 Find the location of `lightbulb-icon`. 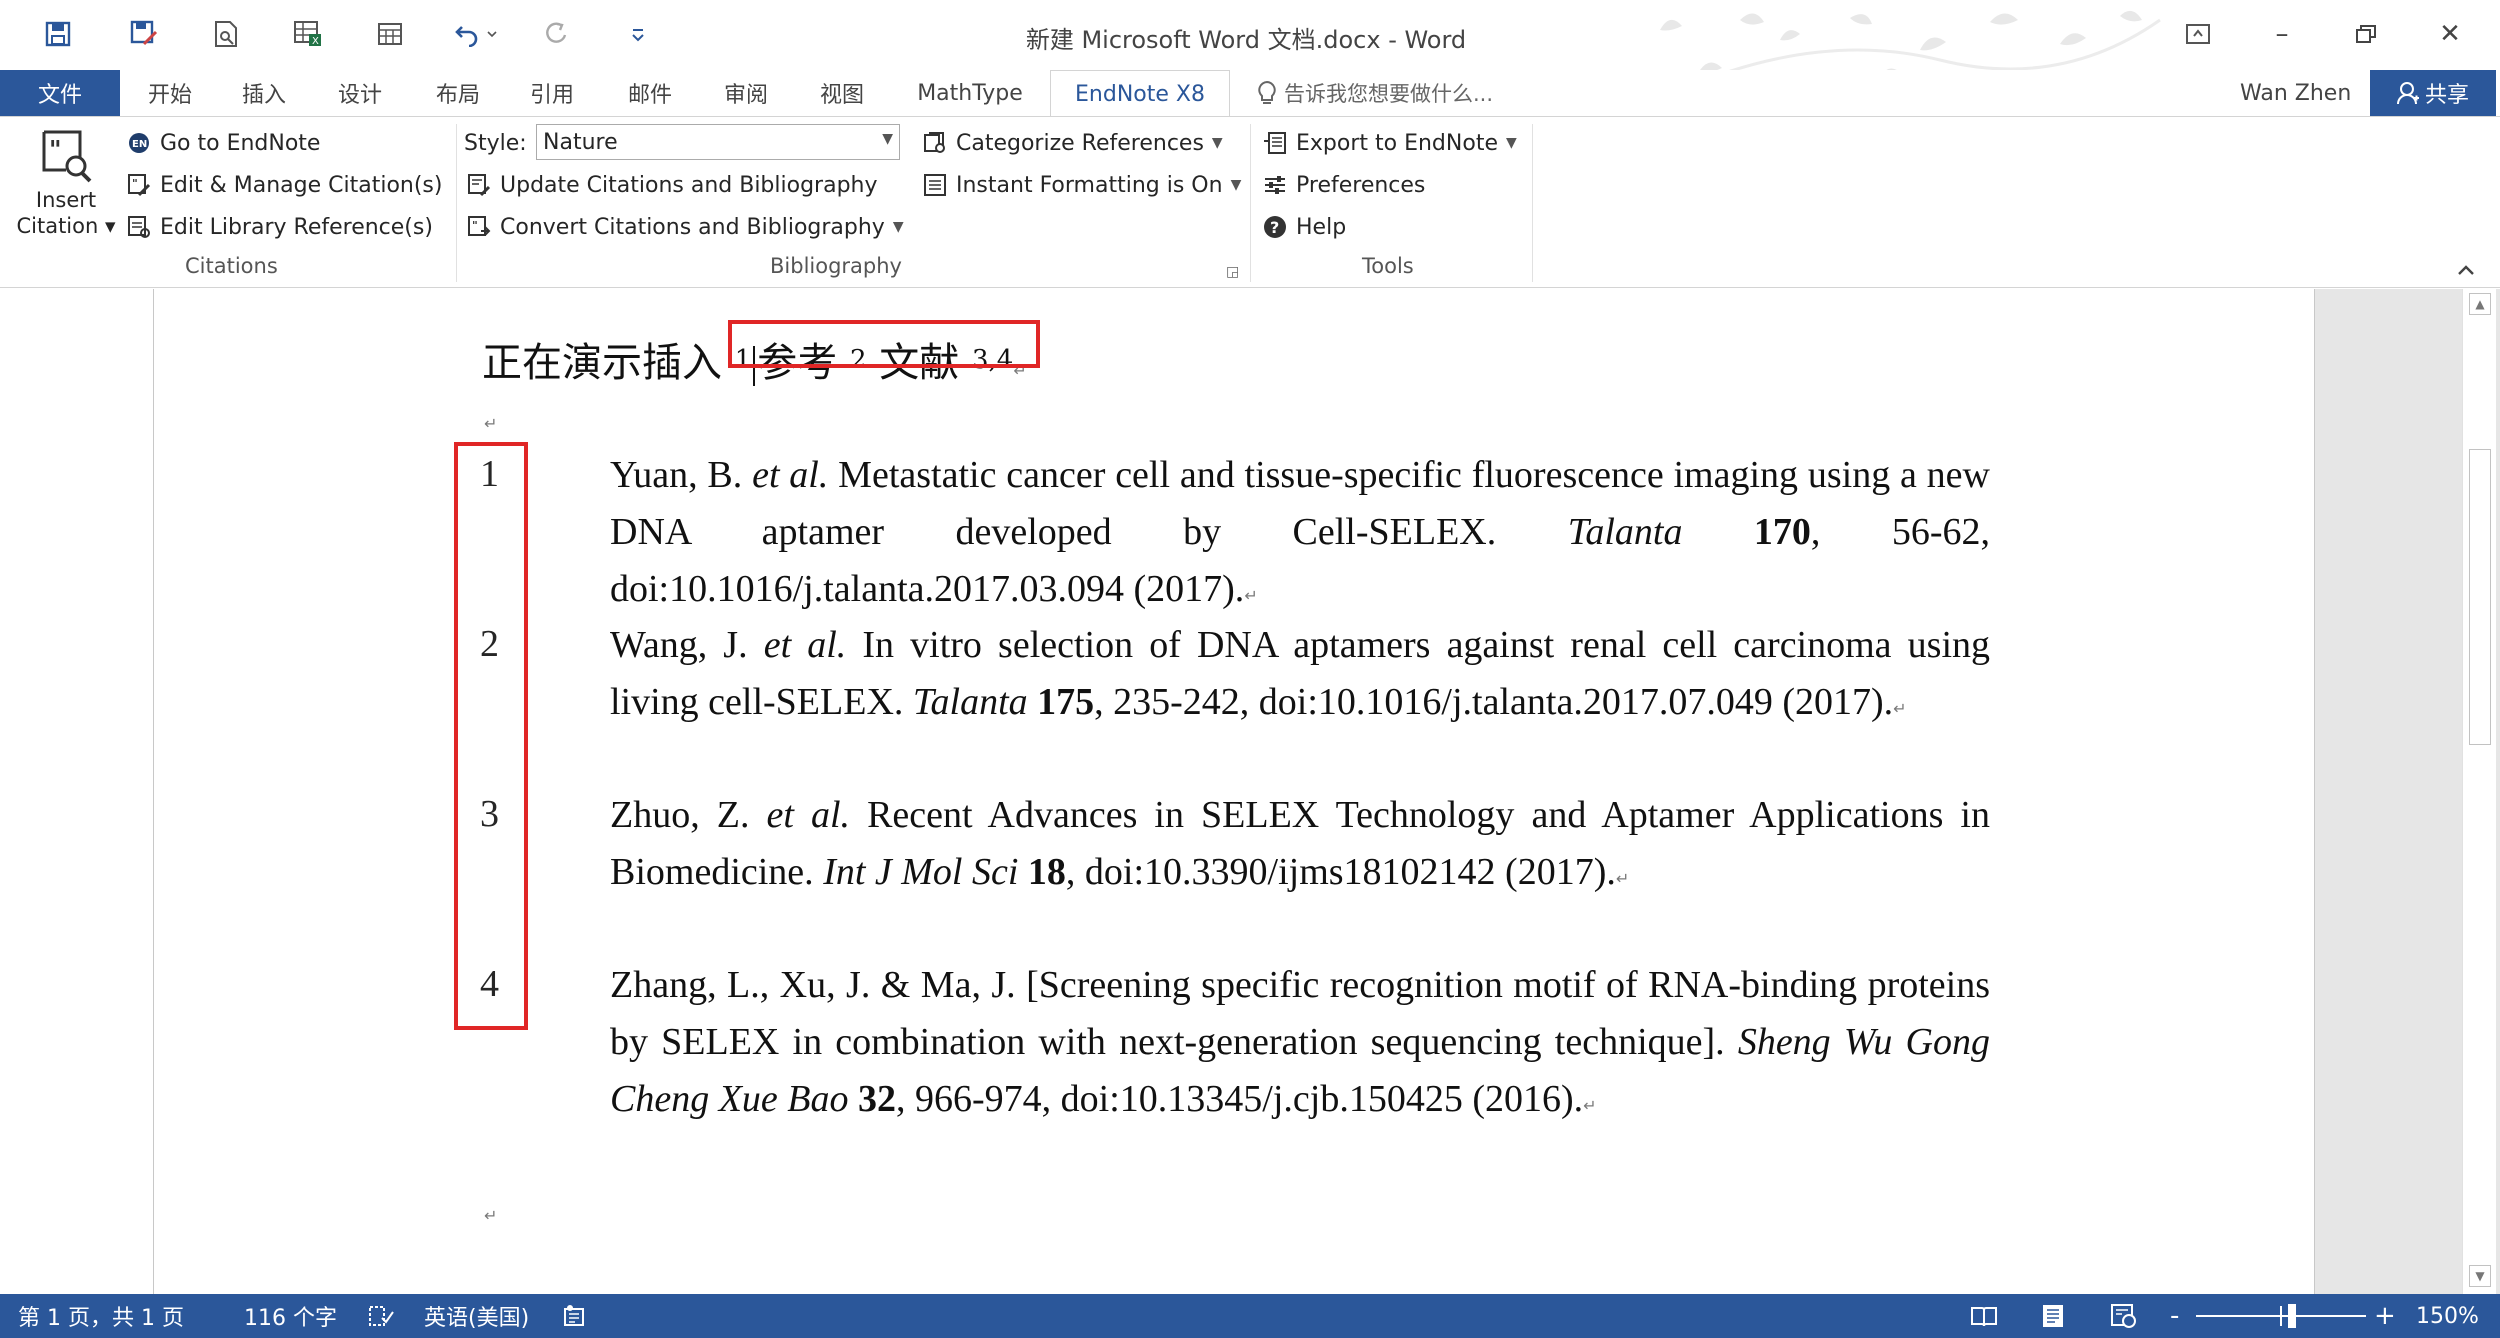

lightbulb-icon is located at coordinates (1267, 92).